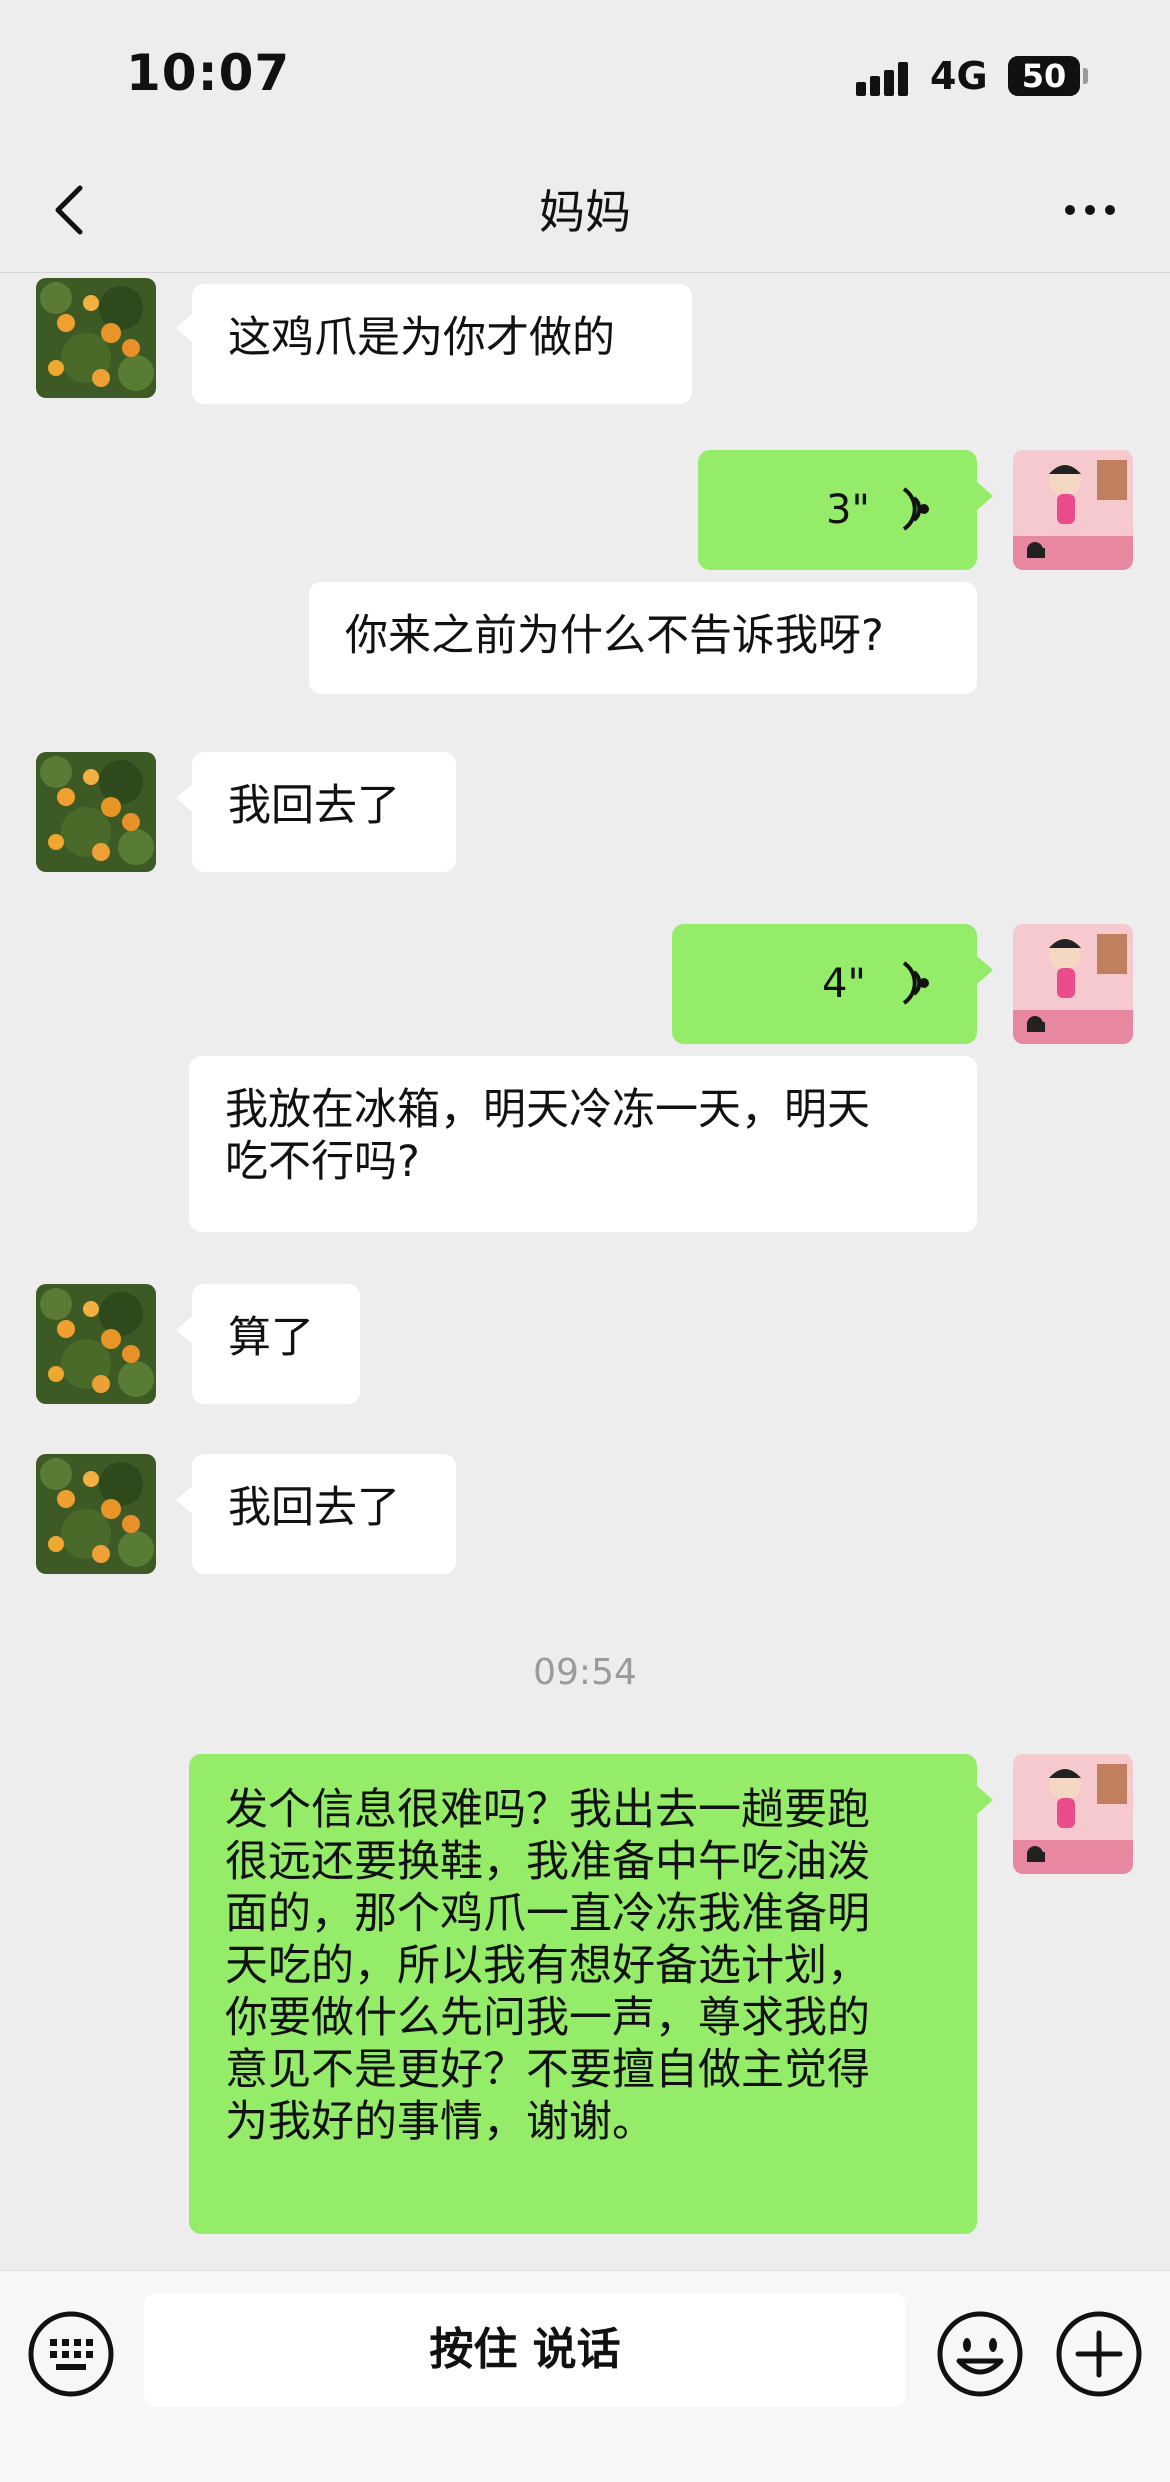  Describe the element at coordinates (1090, 210) in the screenshot. I see `more-icon` at that location.